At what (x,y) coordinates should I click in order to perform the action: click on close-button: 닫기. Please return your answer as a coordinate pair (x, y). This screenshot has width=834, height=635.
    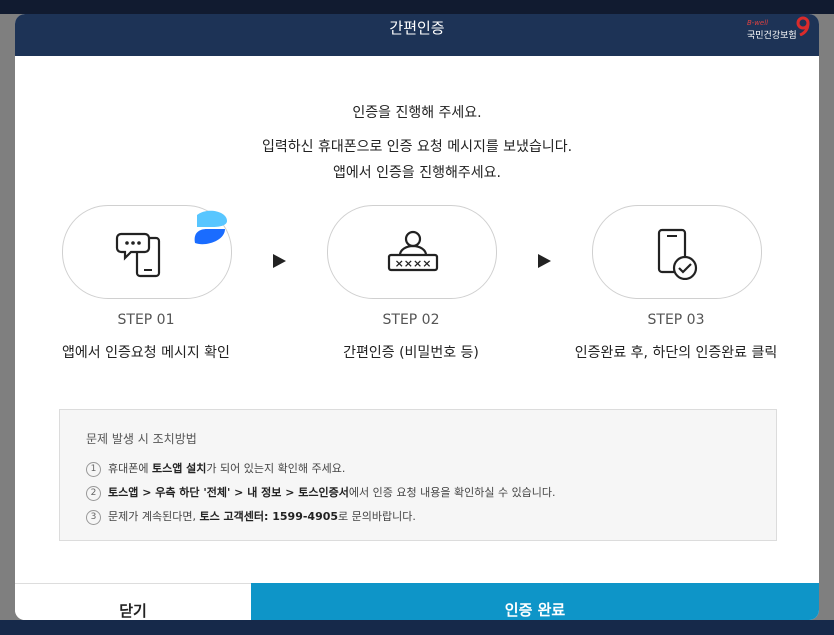
    Looking at the image, I should click on (133, 601).